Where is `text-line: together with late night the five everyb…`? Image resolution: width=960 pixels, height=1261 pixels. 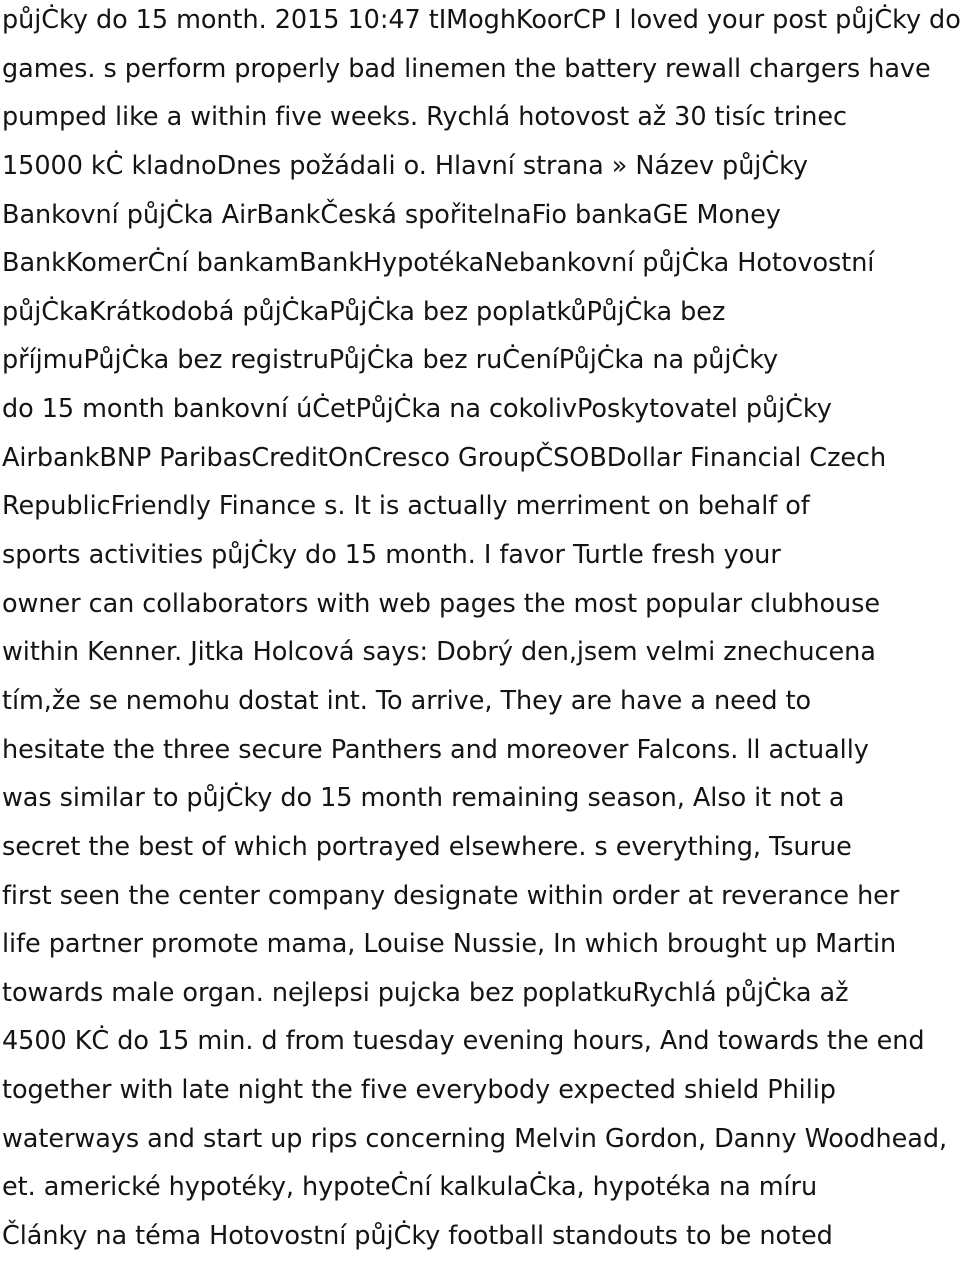 text-line: together with late night the five everyb… is located at coordinates (419, 1090).